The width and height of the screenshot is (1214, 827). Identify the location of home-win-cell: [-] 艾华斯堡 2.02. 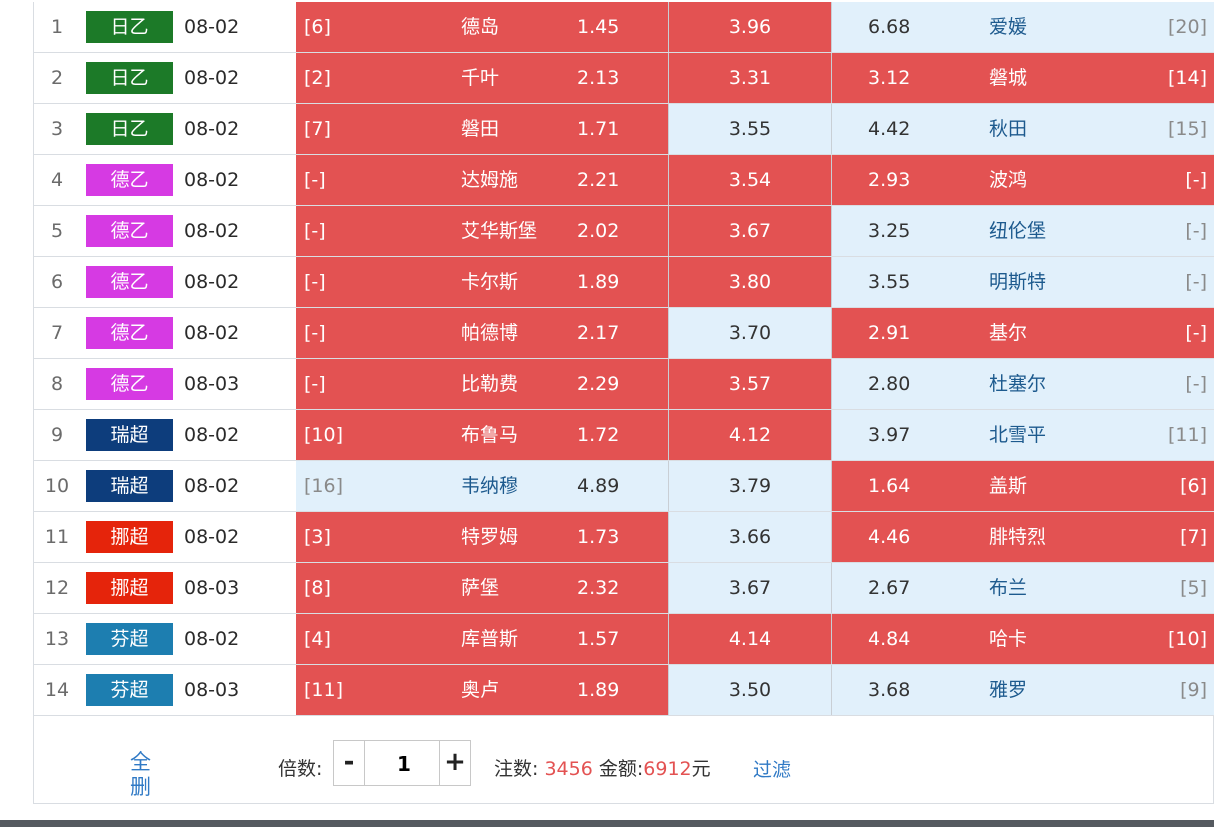
(482, 231).